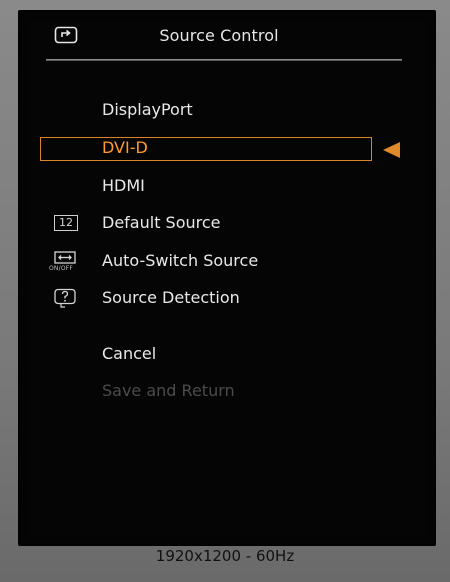  What do you see at coordinates (391, 150) in the screenshot?
I see `left-arrow-icon` at bounding box center [391, 150].